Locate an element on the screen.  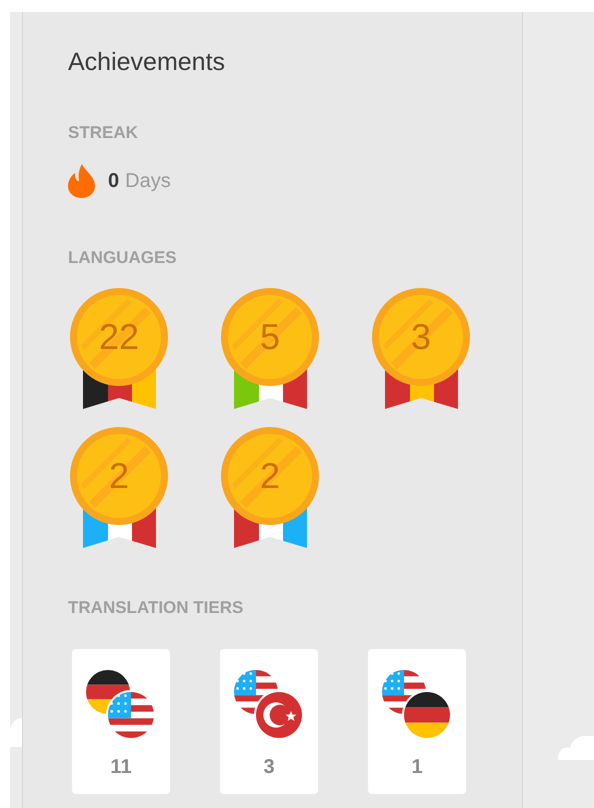
medal-count: 22 is located at coordinates (119, 337).